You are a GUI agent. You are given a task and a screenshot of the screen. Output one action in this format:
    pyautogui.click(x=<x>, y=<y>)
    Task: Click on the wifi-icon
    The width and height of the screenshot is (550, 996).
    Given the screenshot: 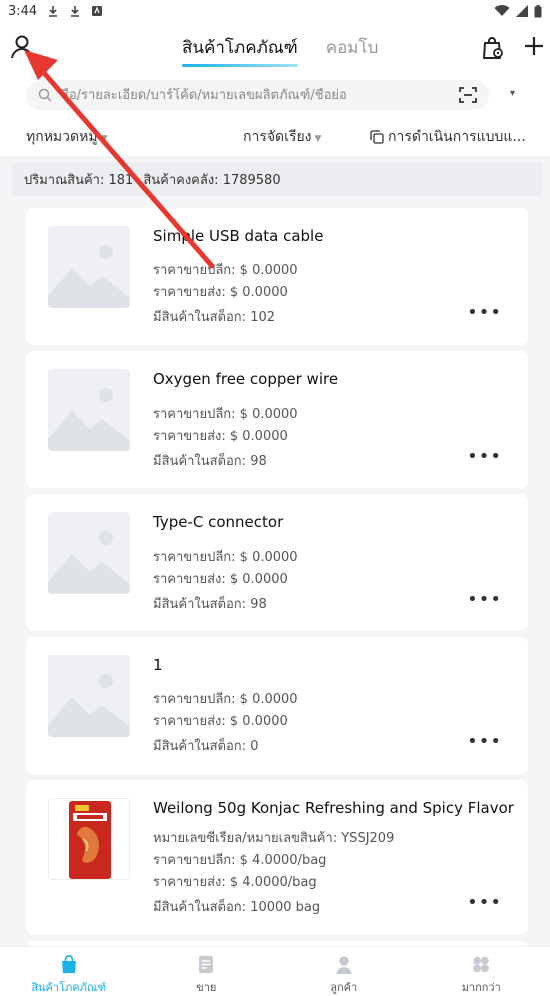 What is the action you would take?
    pyautogui.click(x=502, y=11)
    